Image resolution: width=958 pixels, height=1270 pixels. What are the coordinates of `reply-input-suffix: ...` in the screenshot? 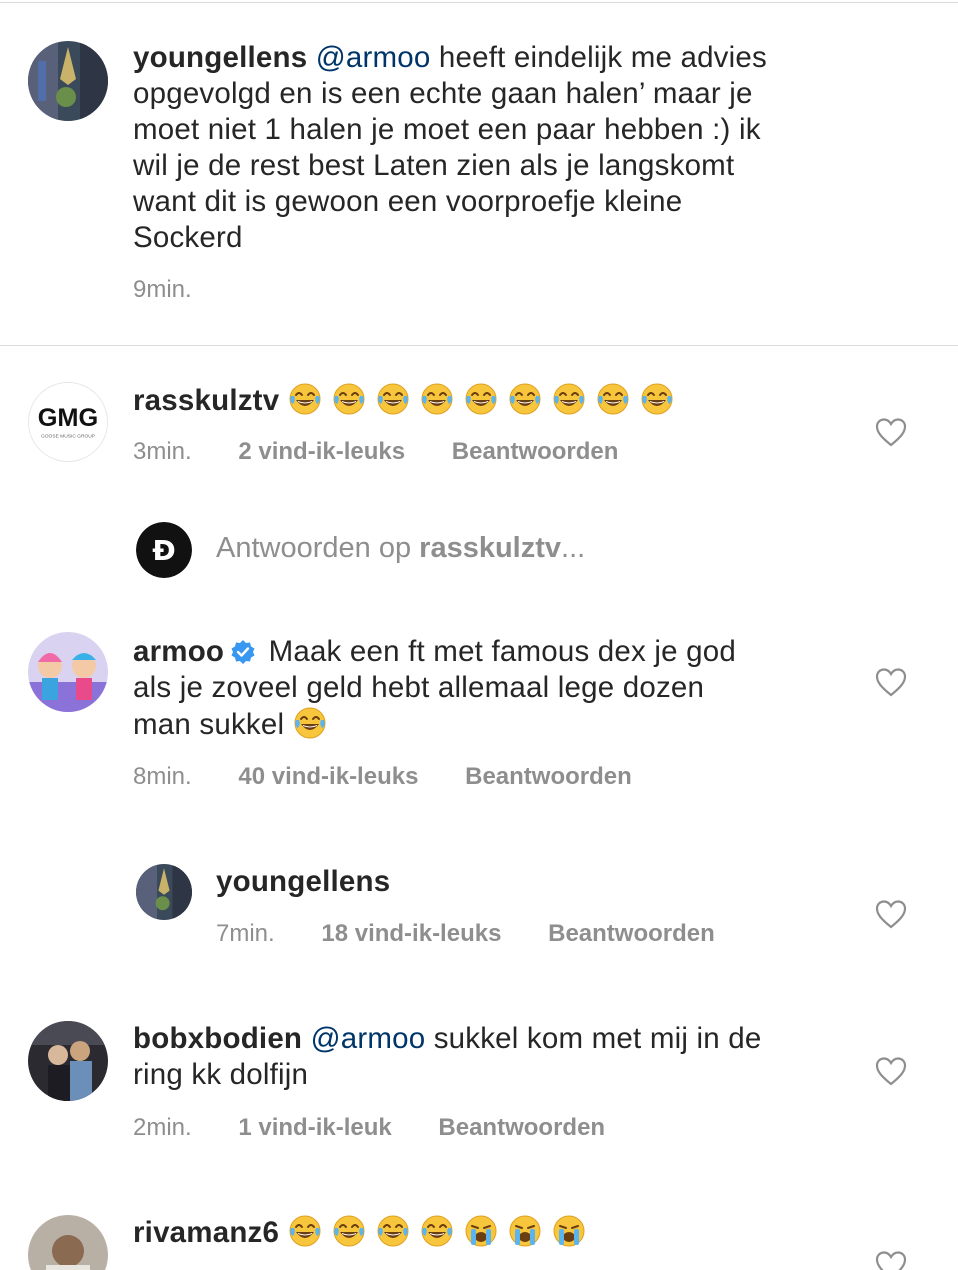 It's located at (573, 548).